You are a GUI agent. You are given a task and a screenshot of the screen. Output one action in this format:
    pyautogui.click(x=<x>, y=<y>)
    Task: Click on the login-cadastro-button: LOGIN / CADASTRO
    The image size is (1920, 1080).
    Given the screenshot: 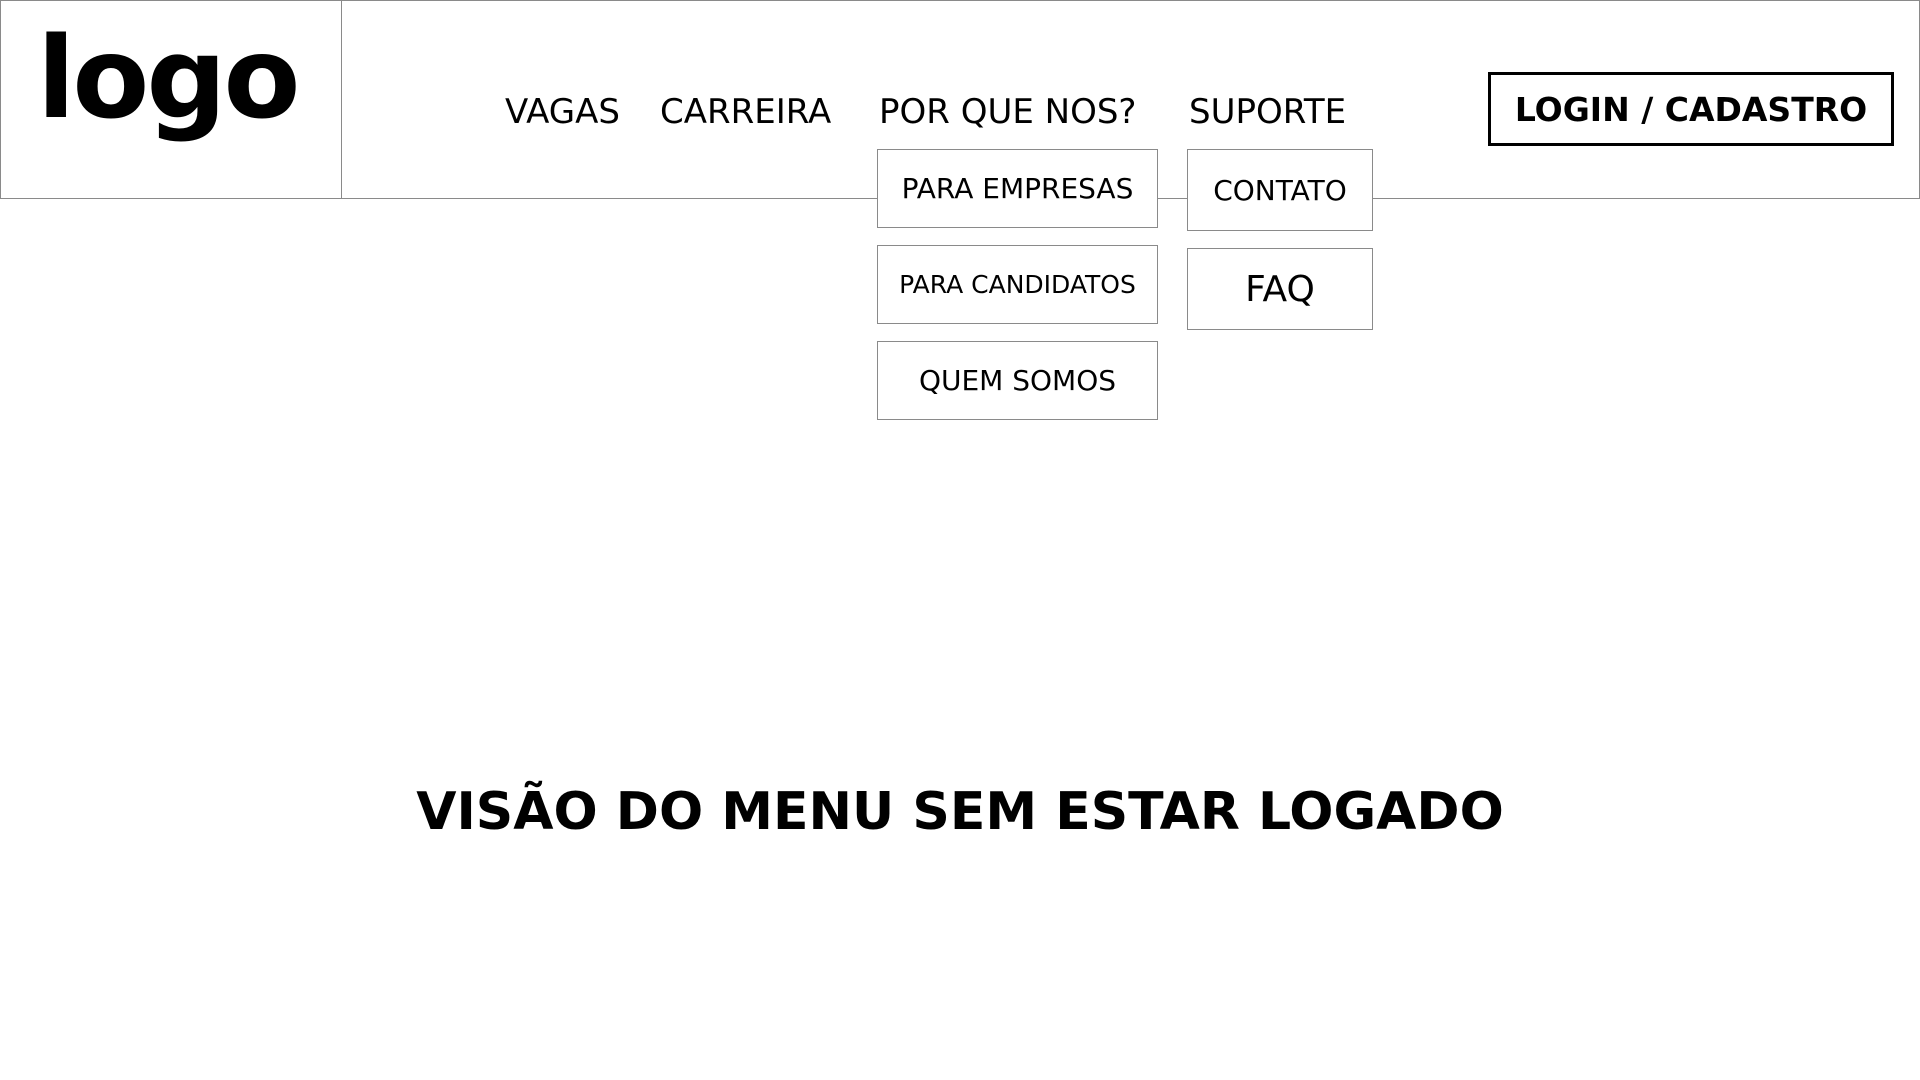 What is the action you would take?
    pyautogui.click(x=1691, y=109)
    